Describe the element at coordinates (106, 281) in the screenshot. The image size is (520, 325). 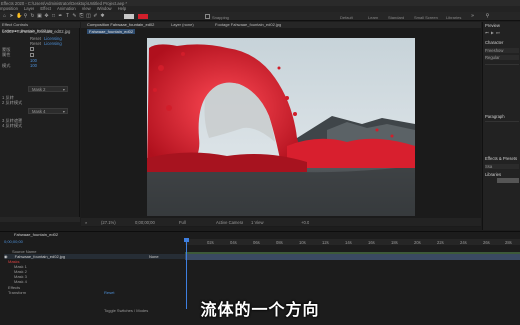
I see `mask-4-row: Mask 4` at that location.